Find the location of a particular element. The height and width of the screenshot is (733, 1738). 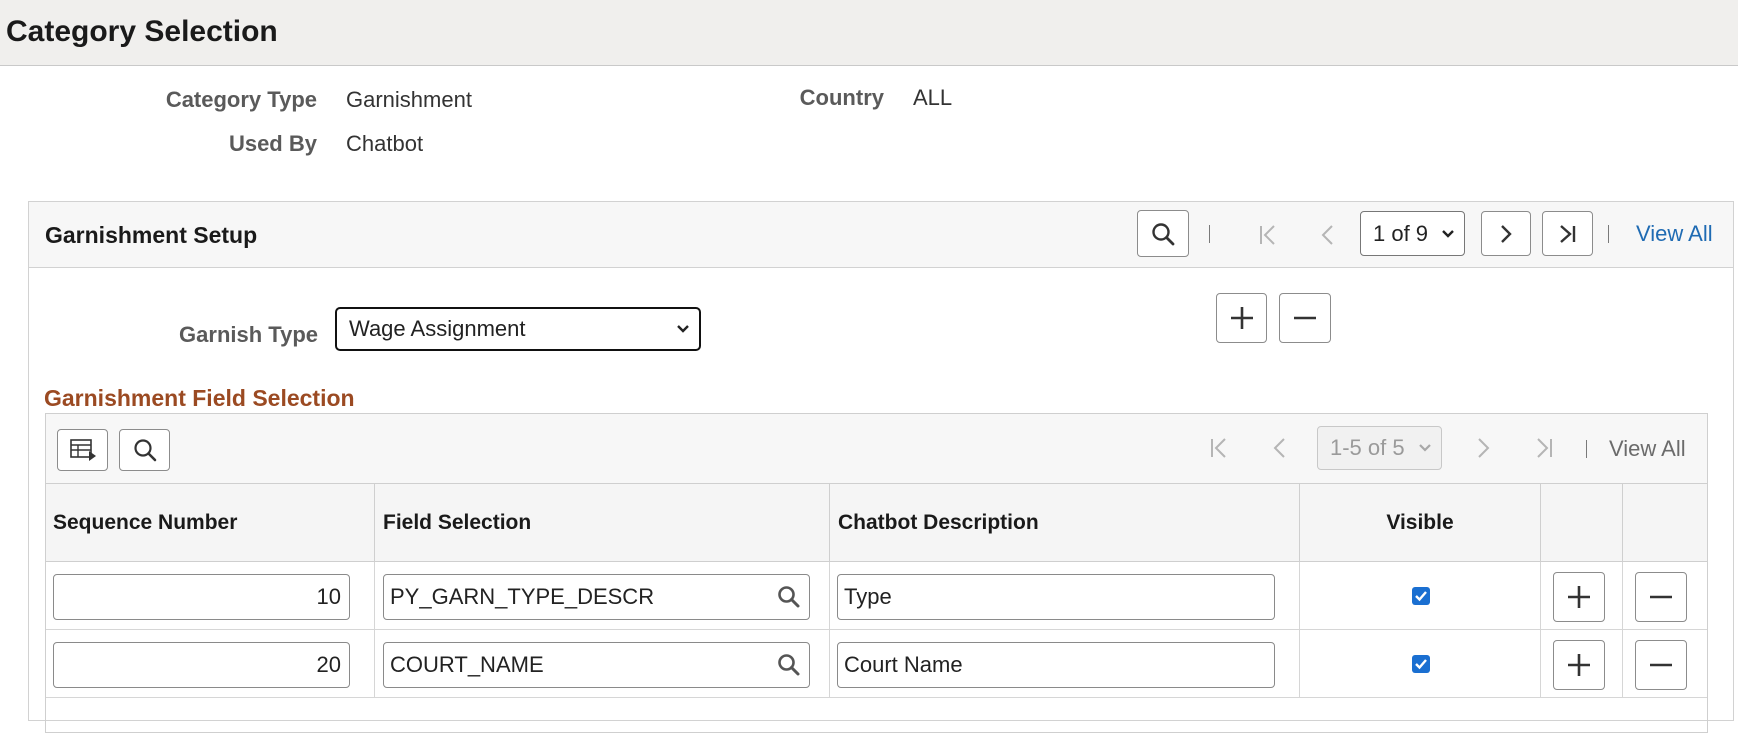

setup-page-select-value: 1 of 9 is located at coordinates (1401, 233).